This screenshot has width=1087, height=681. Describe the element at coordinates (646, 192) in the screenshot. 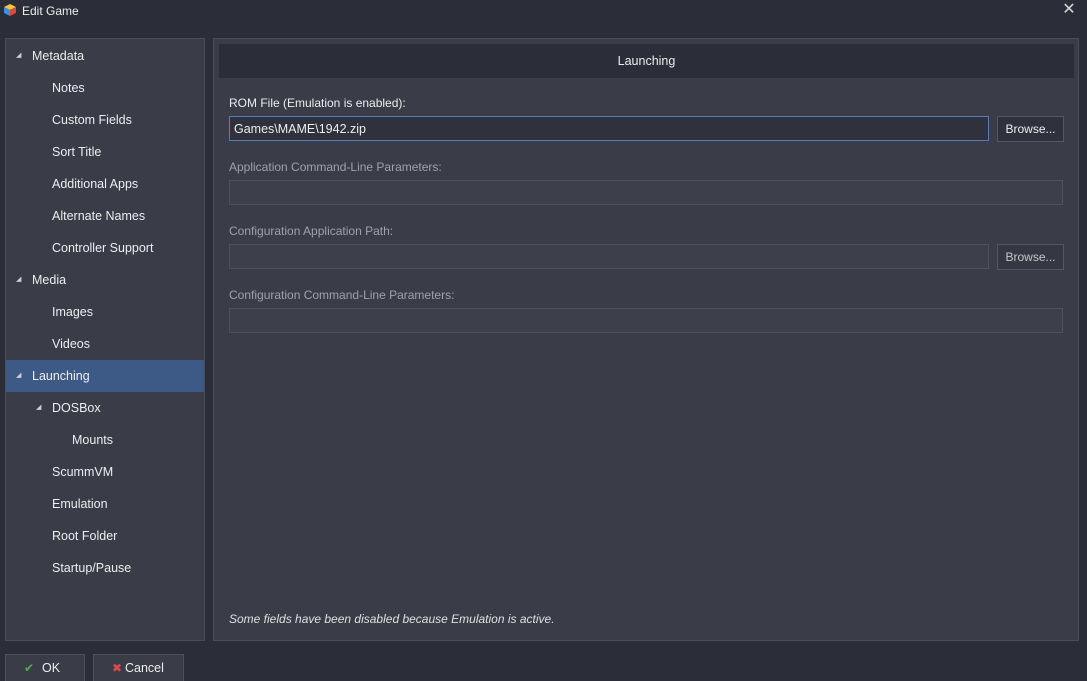

I see `app-params-input` at that location.